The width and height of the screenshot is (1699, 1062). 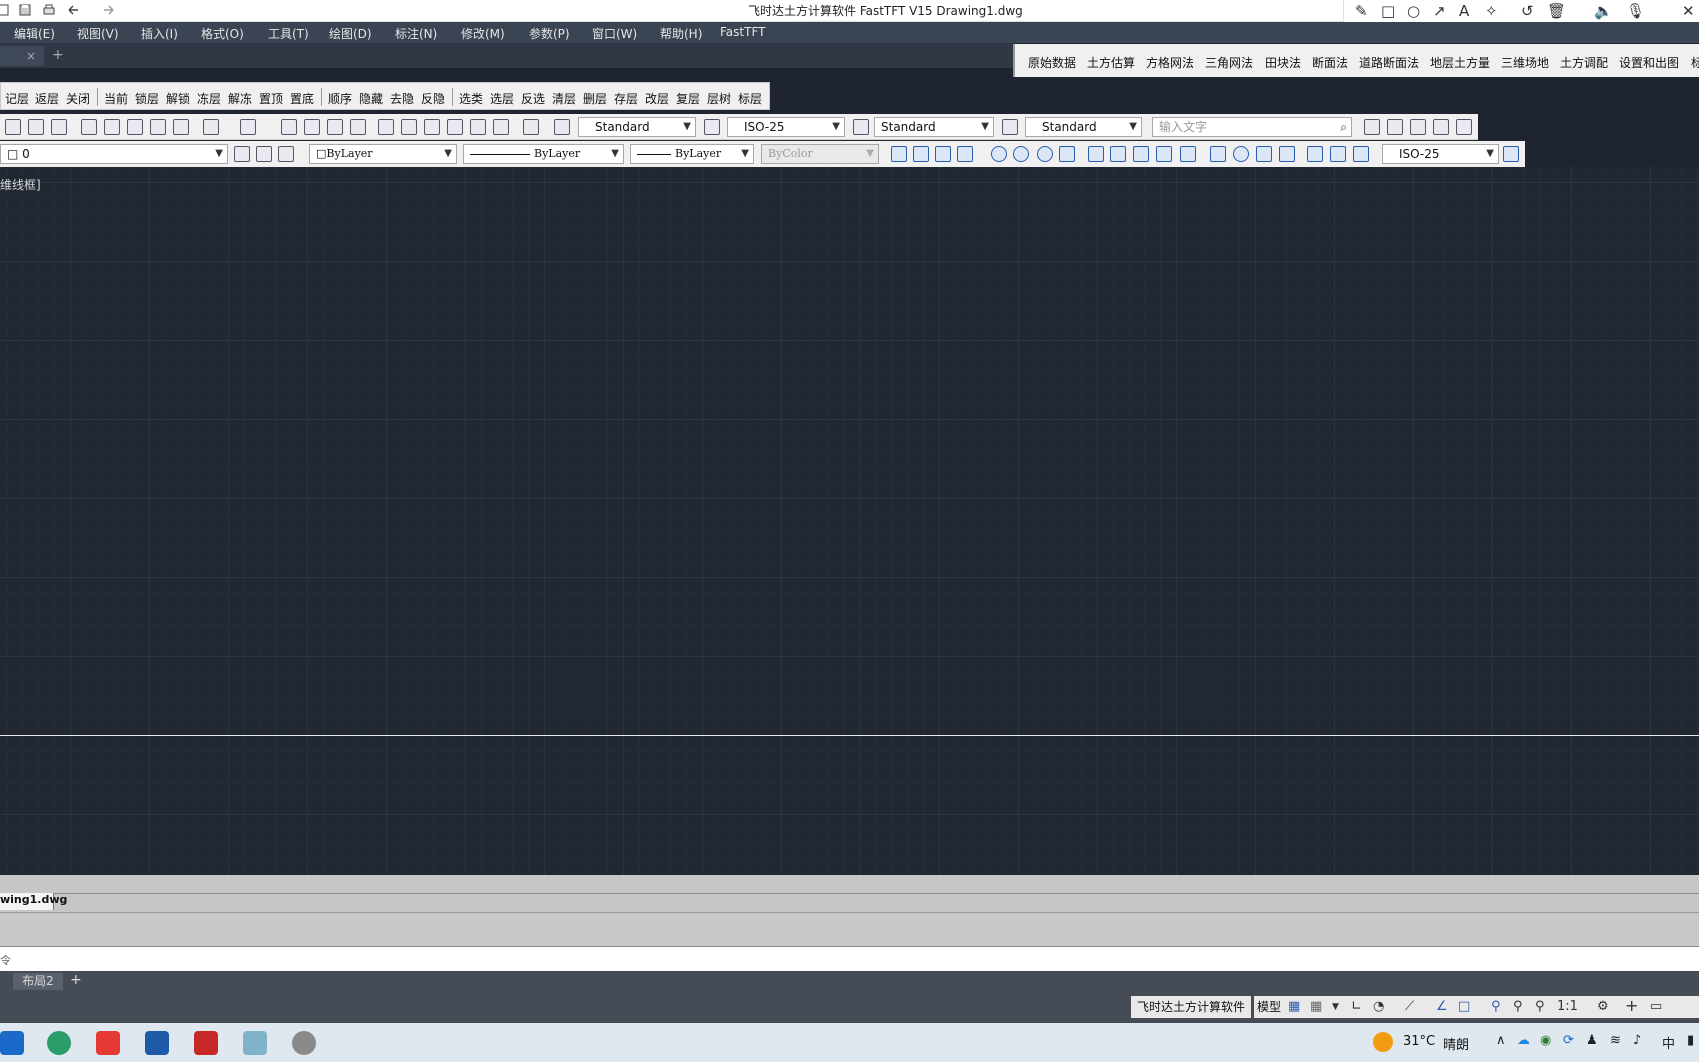 I want to click on distance-icon, so click(x=1372, y=127).